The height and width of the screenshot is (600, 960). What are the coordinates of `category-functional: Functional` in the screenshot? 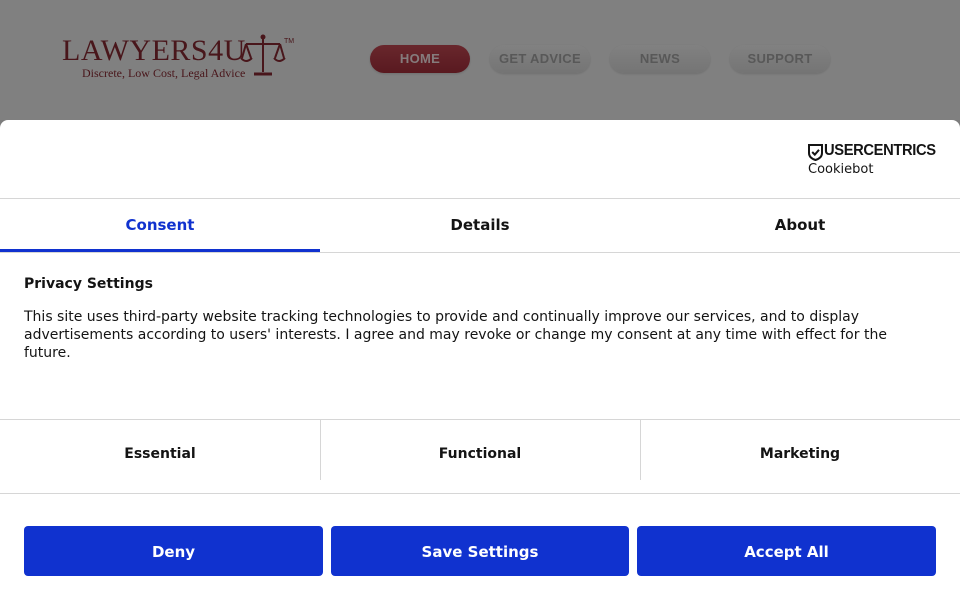 It's located at (480, 450).